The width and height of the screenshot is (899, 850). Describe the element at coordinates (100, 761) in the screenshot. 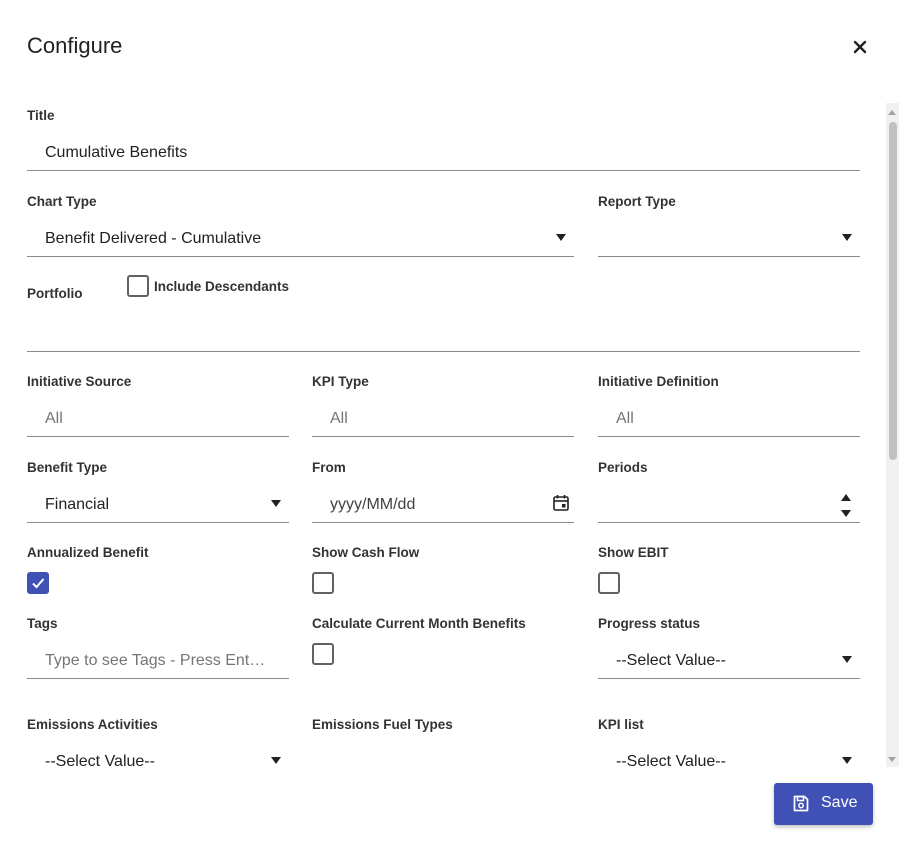

I see `emissions-activities-value: --Select Value--` at that location.